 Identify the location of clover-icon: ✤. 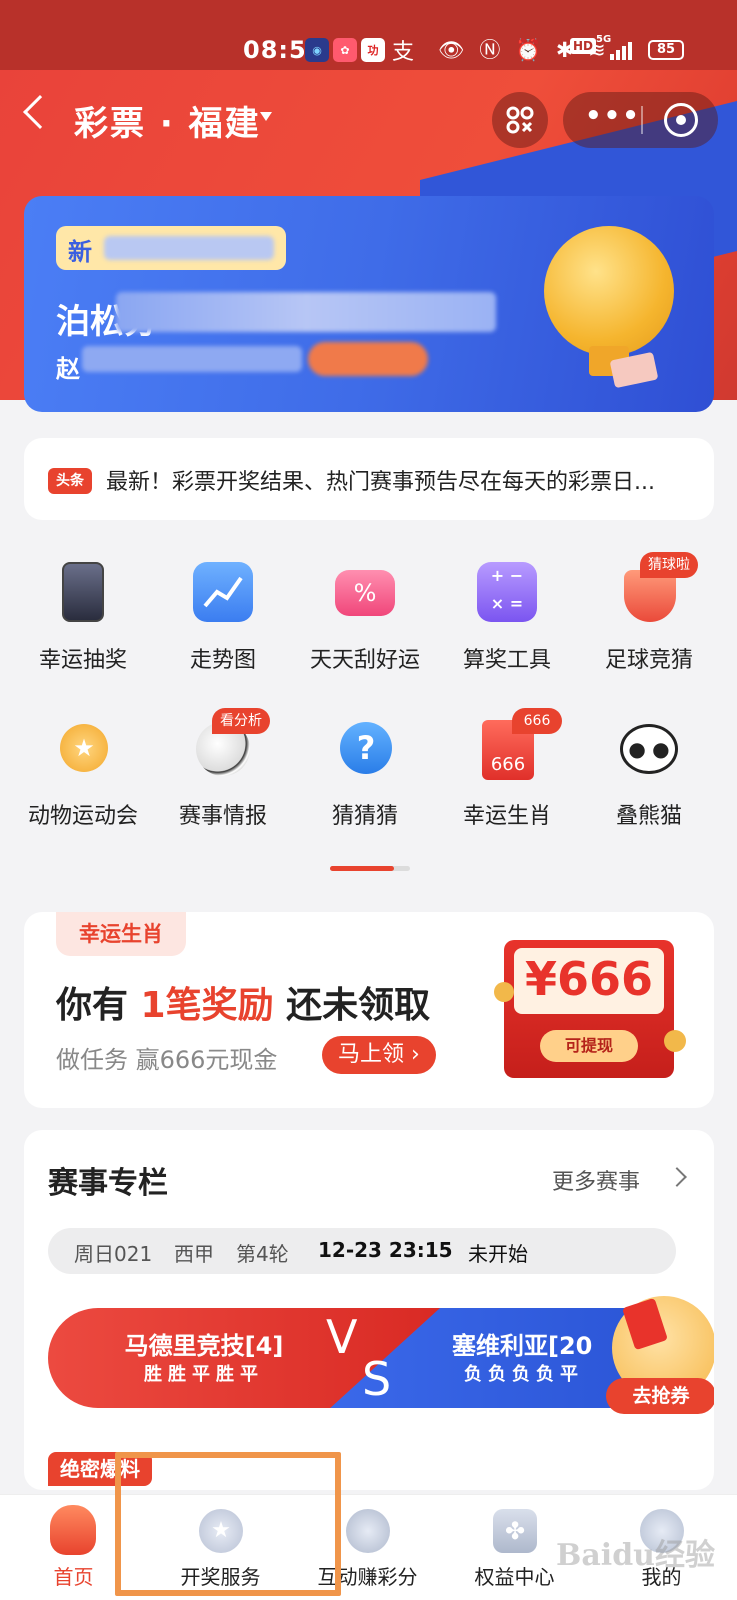
(515, 1531).